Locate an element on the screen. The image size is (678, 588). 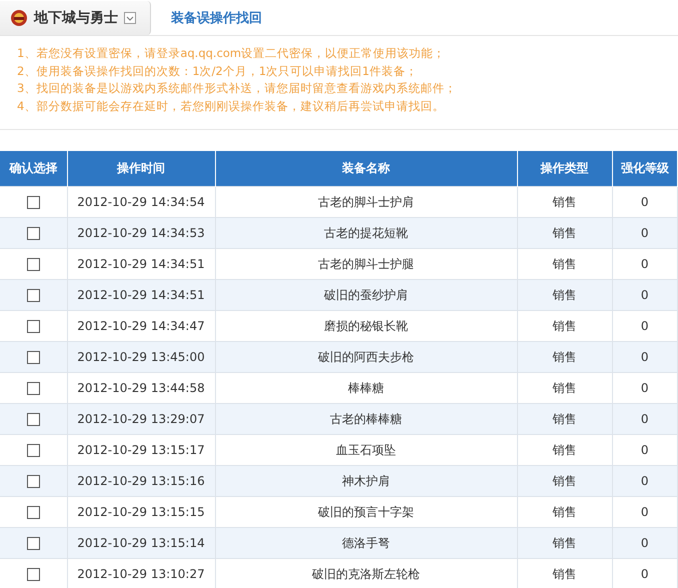
table-cell: 神木护肩 is located at coordinates (366, 481).